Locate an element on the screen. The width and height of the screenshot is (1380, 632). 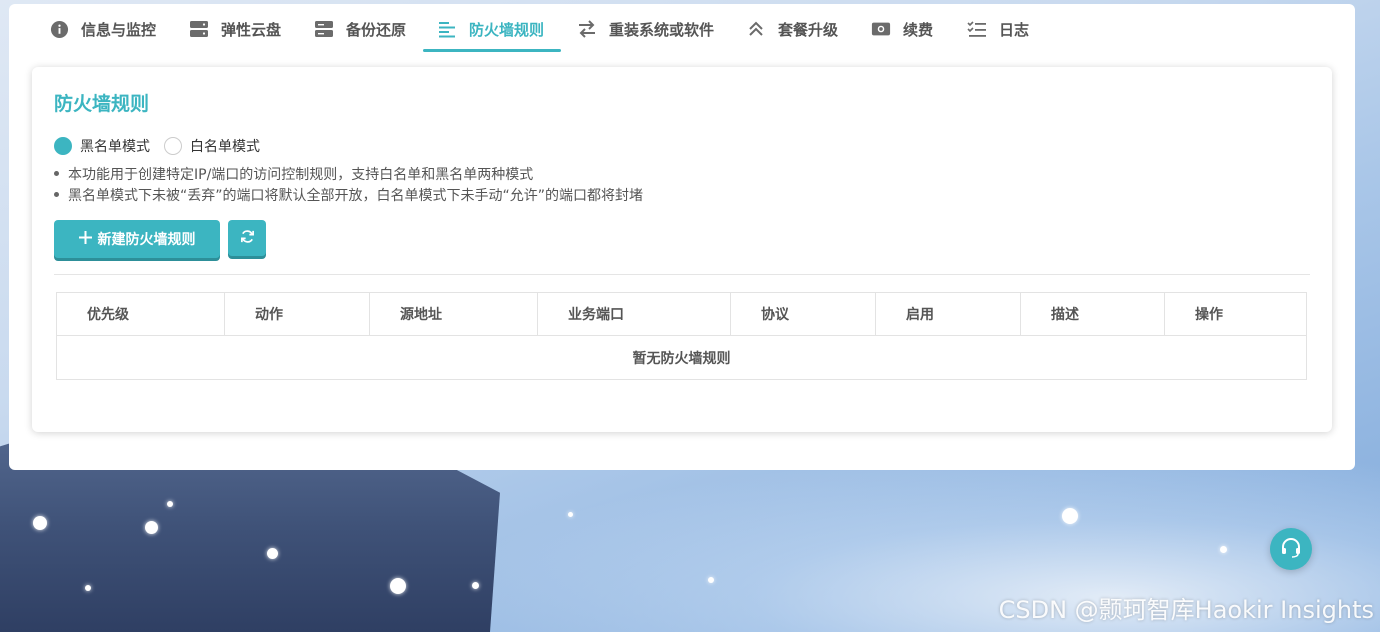
empty-table-message: 暂无防火墙规则 is located at coordinates (681, 358).